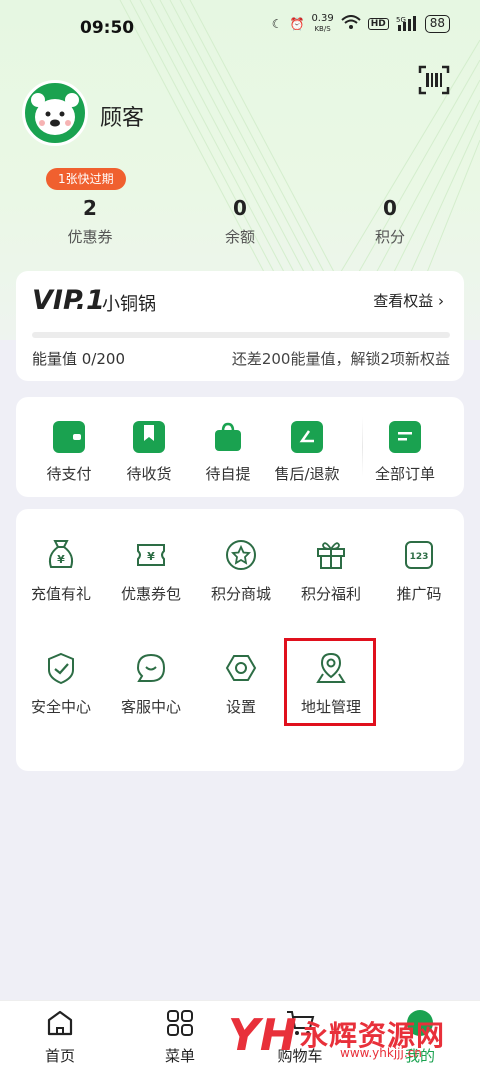 The width and height of the screenshot is (480, 1072). I want to click on shield-icon, so click(61, 668).